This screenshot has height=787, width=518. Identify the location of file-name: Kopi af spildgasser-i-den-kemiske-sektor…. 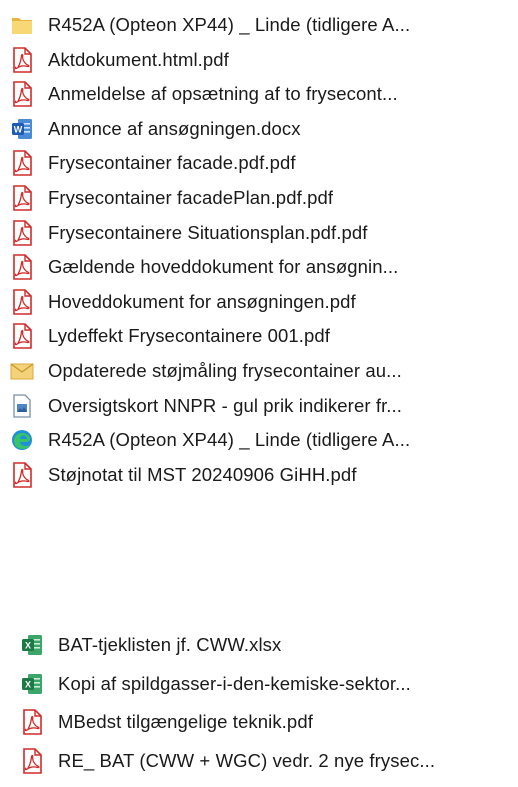
(234, 683).